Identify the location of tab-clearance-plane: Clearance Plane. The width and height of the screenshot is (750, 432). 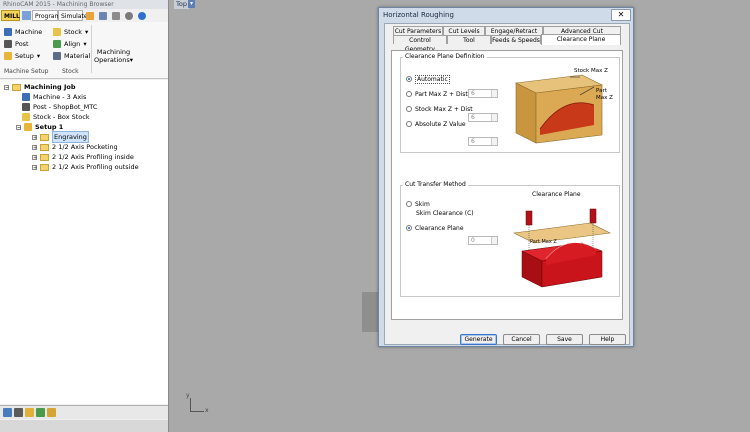
(581, 39).